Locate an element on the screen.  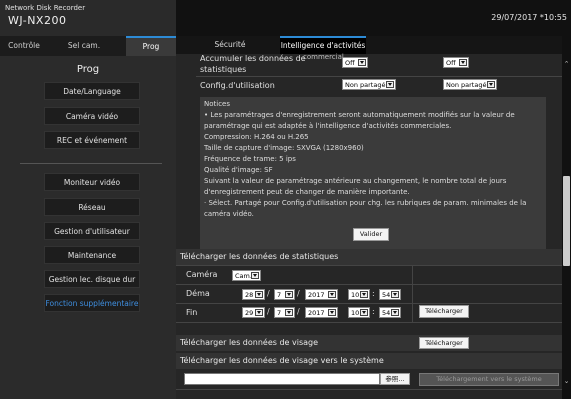
scrollbar-thumb is located at coordinates (566, 221).